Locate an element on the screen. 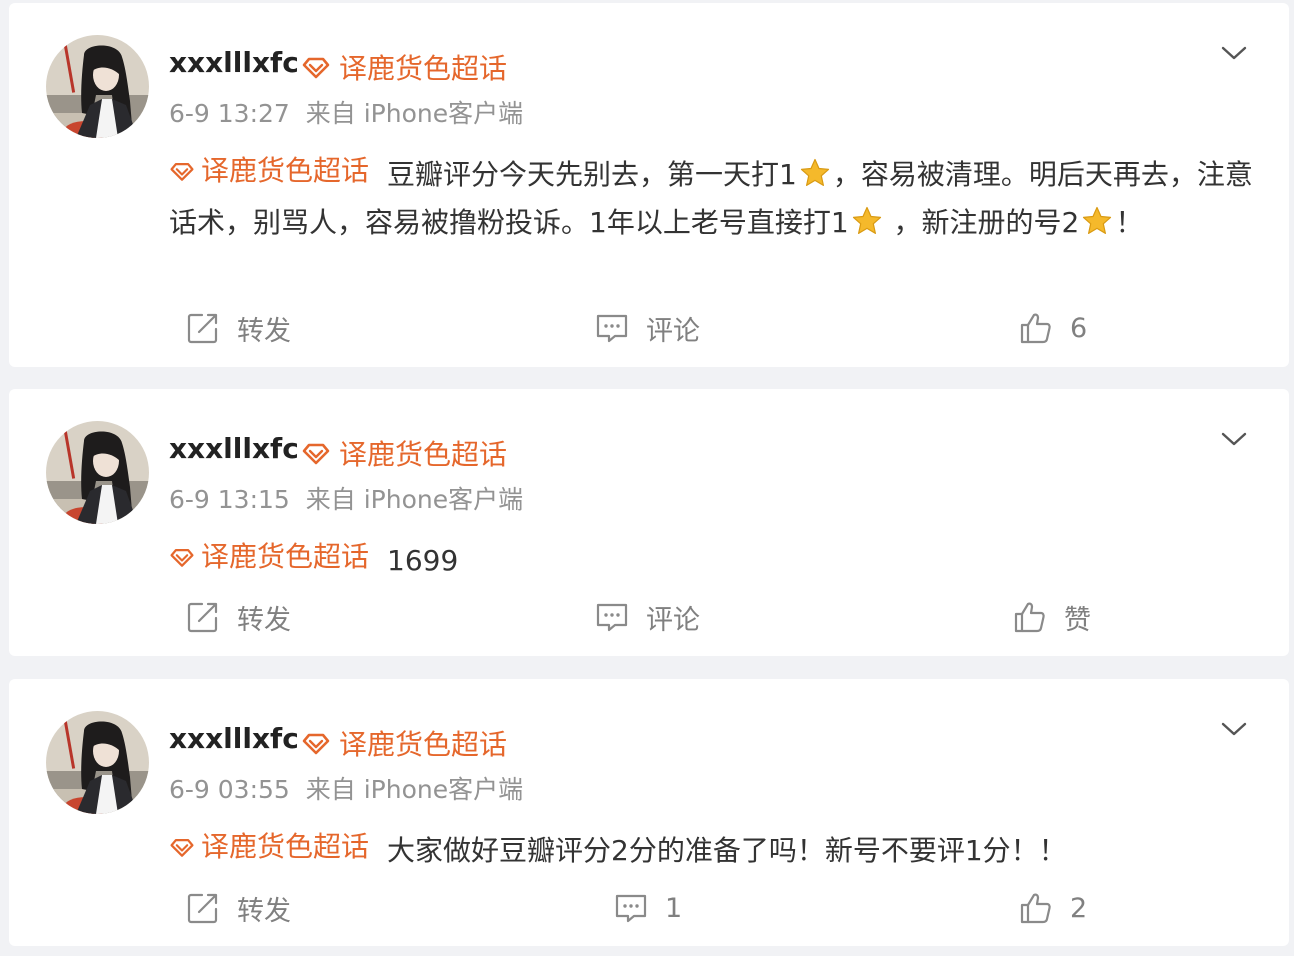 The width and height of the screenshot is (1294, 956). post-meta: 6-9 13:27 来自 iPhone客户端 is located at coordinates (346, 112).